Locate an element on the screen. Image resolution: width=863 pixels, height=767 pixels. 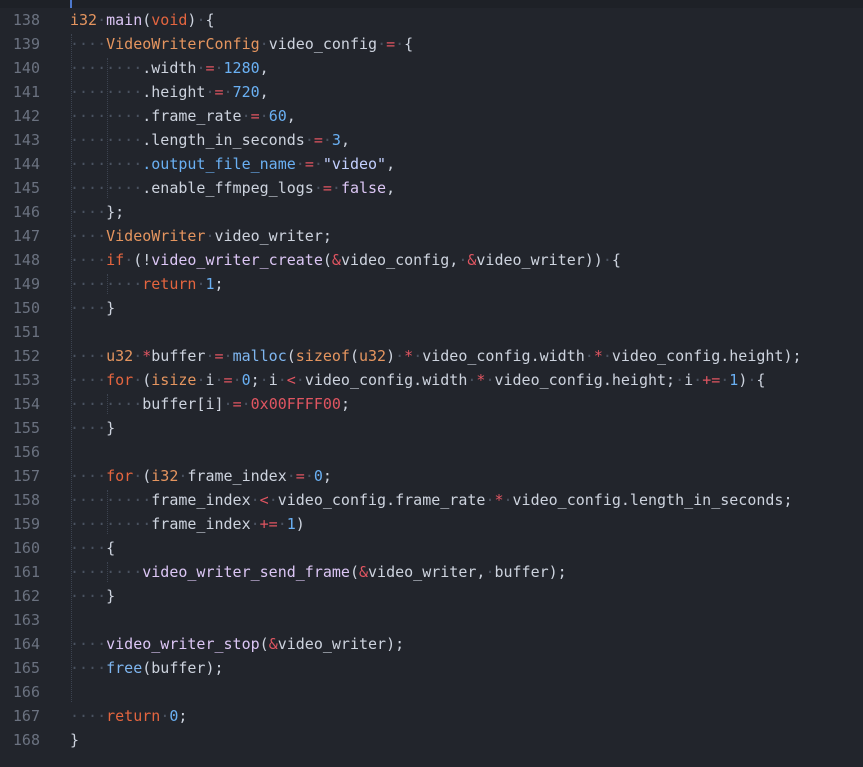
code-token: 60 is located at coordinates (277, 116).